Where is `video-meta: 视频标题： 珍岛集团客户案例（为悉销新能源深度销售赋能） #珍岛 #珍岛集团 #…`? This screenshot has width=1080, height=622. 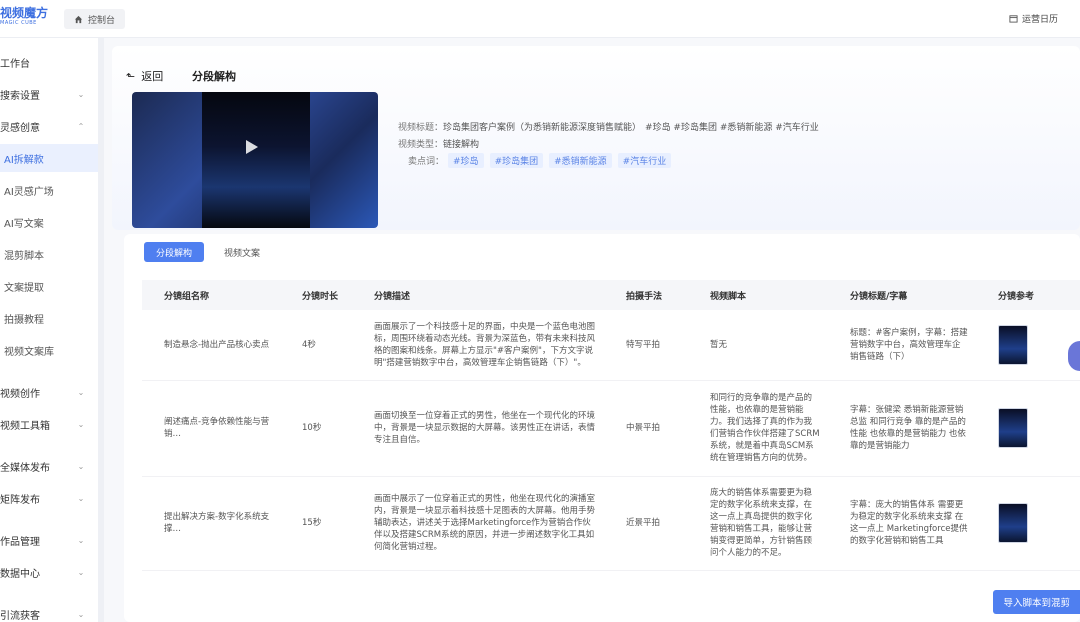
video-meta: 视频标题： 珍岛集团客户案例（为悉销新能源深度销售赋能） #珍岛 #珍岛集团 #… is located at coordinates (608, 143).